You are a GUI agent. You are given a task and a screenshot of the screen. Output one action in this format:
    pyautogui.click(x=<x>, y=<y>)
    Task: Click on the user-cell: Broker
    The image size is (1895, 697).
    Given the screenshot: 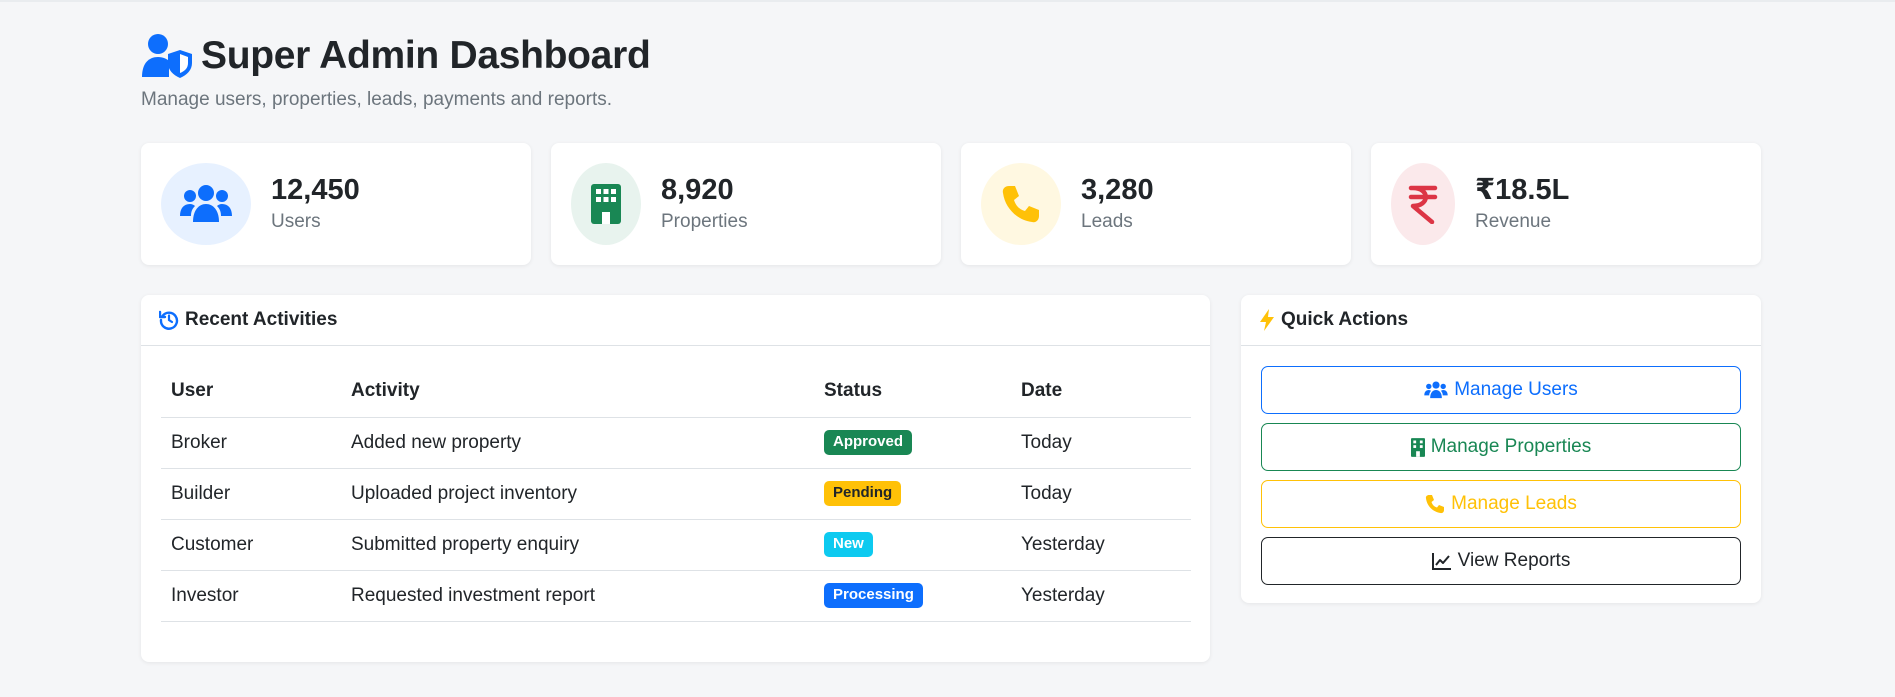 What is the action you would take?
    pyautogui.click(x=251, y=443)
    